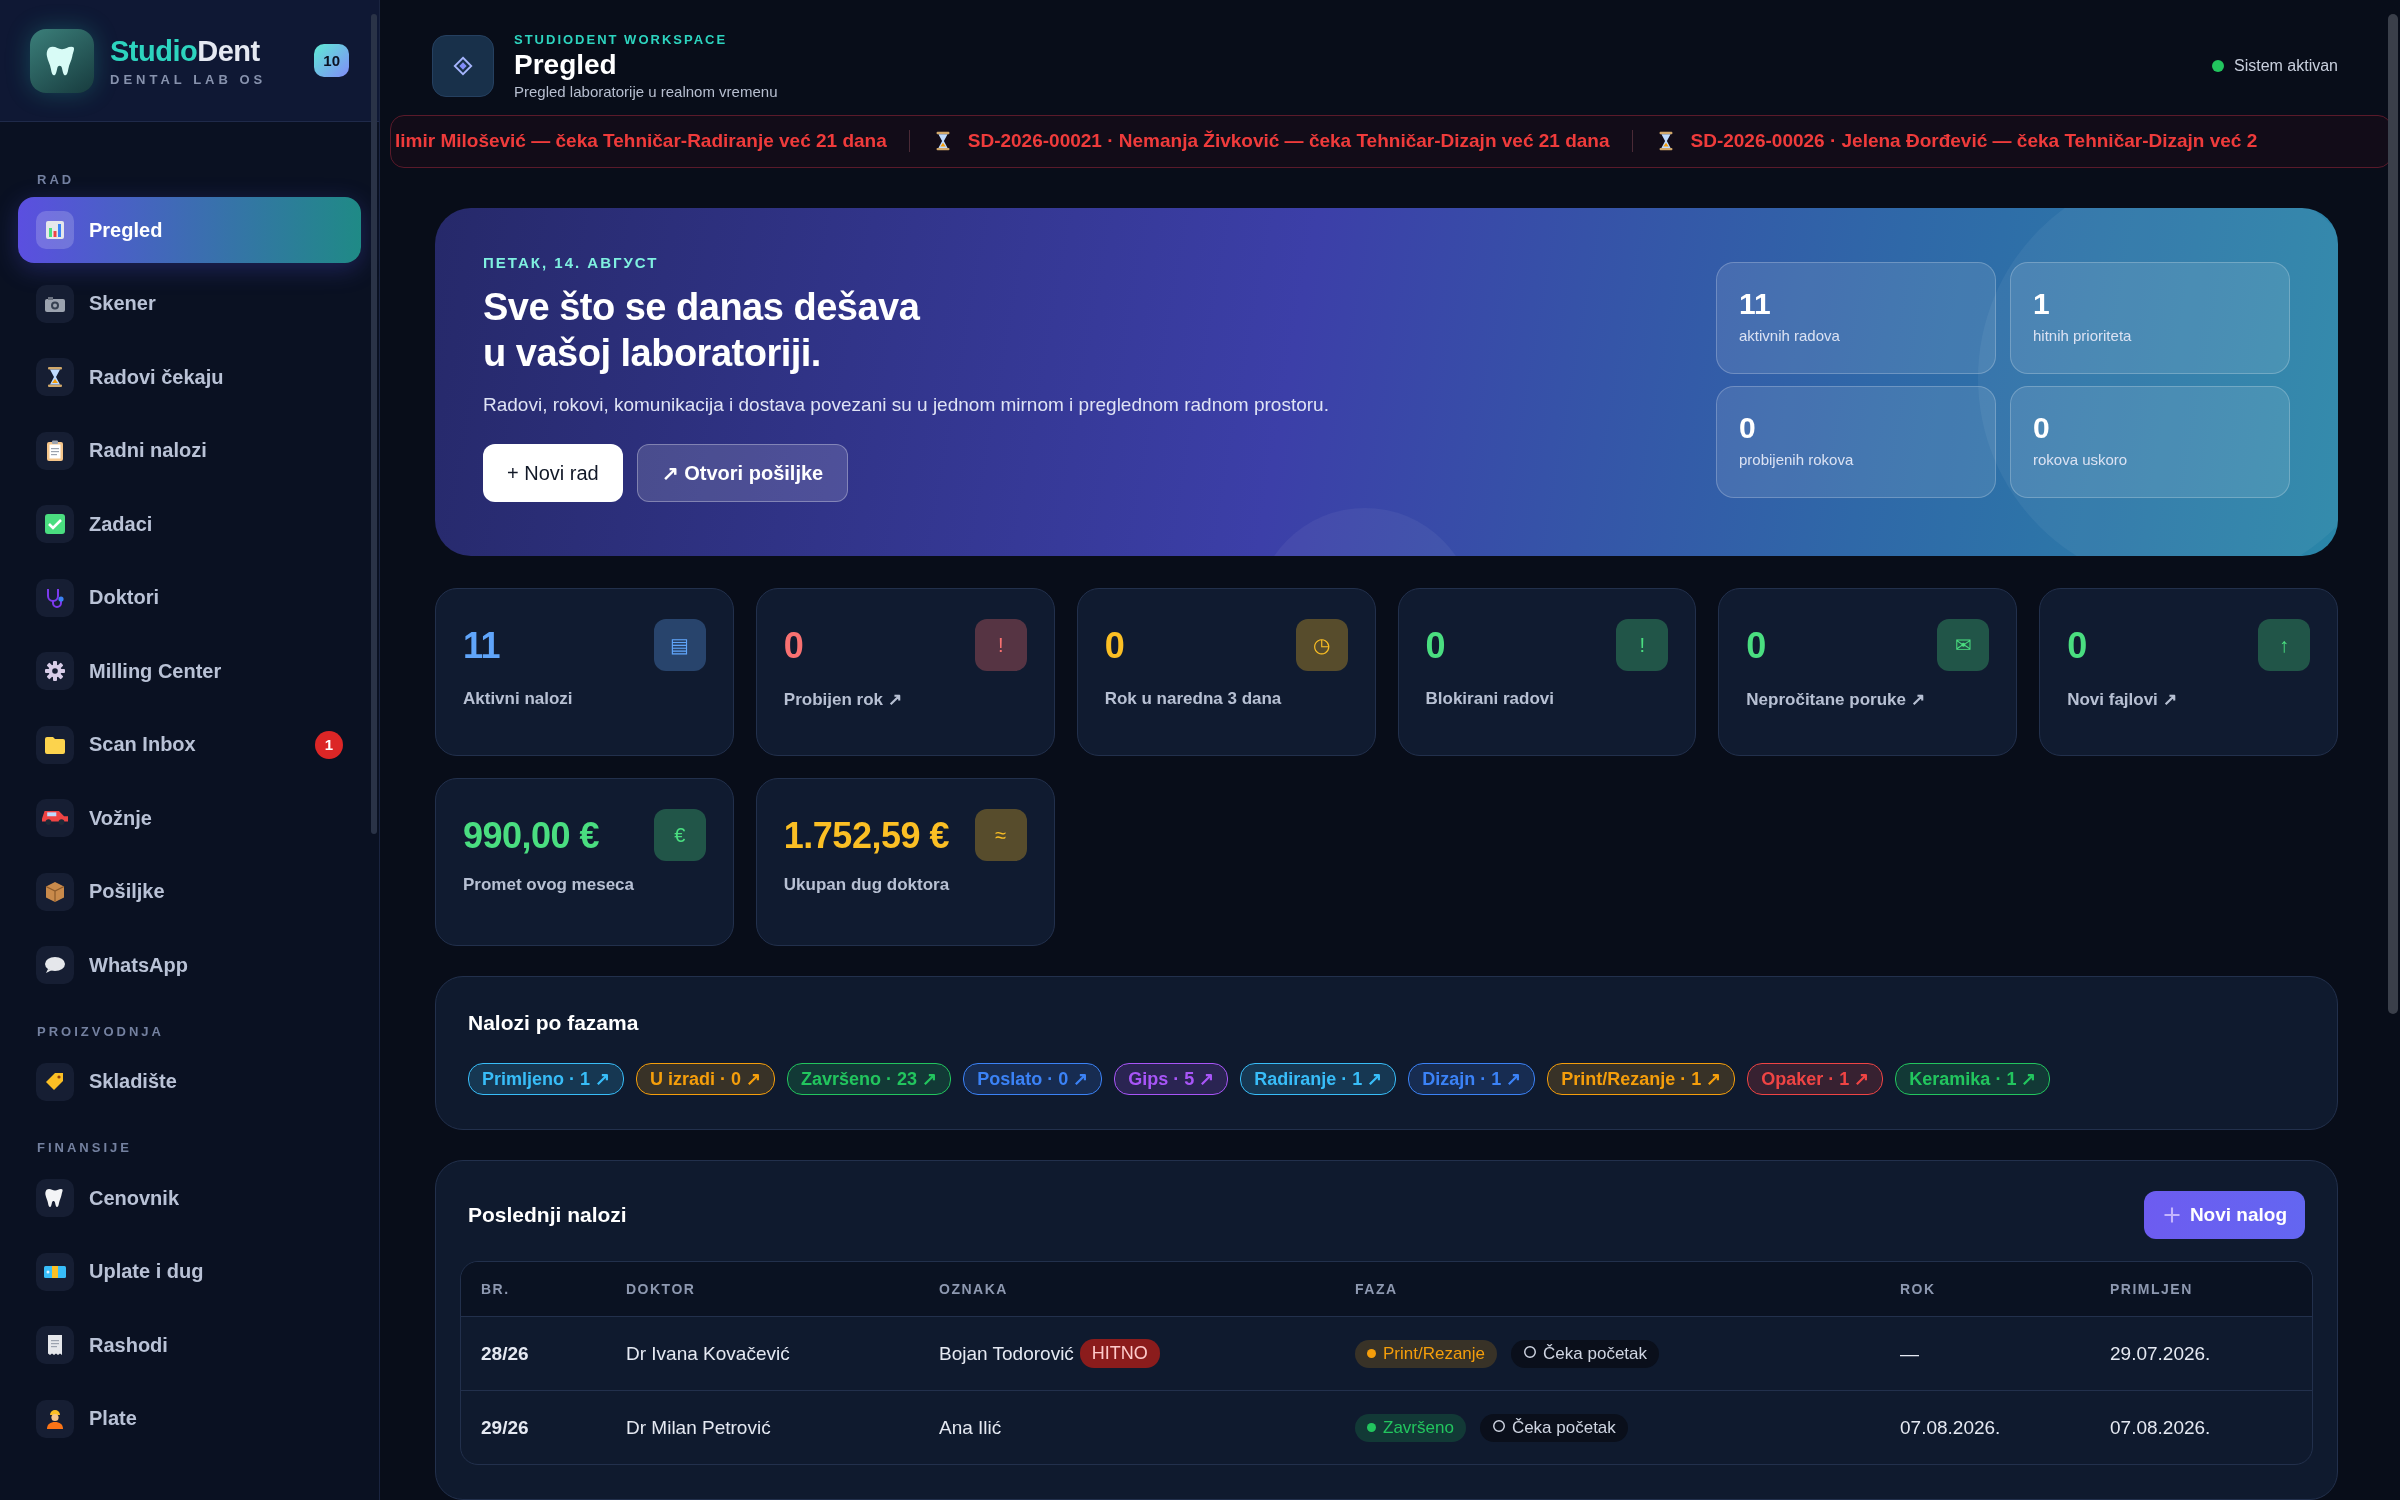 This screenshot has height=1500, width=2400. I want to click on phase-chip: Print/Rezanje · 1 ↗, so click(1641, 1079).